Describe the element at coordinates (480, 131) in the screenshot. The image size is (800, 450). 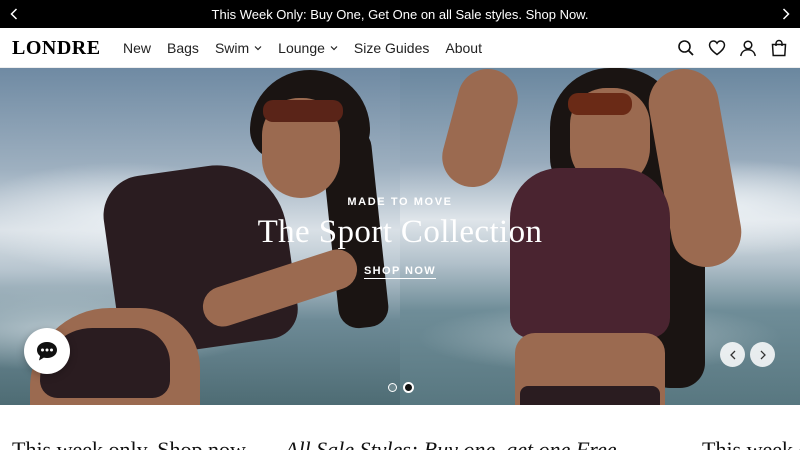
I see `figure-arm` at that location.